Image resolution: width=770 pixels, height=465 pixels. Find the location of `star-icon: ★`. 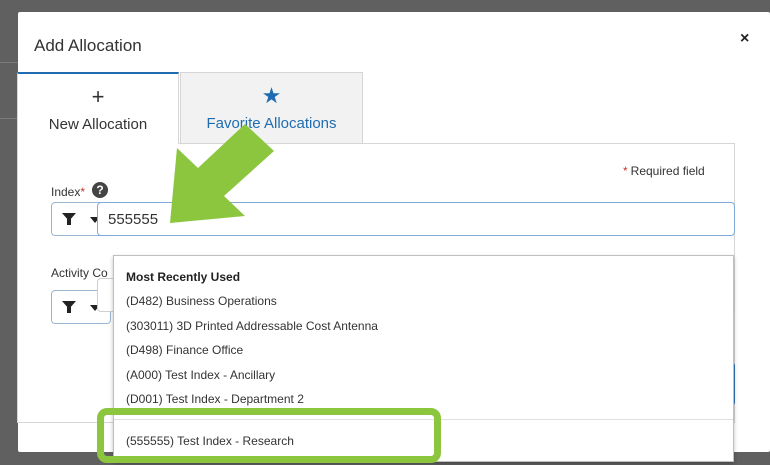

star-icon: ★ is located at coordinates (271, 95).